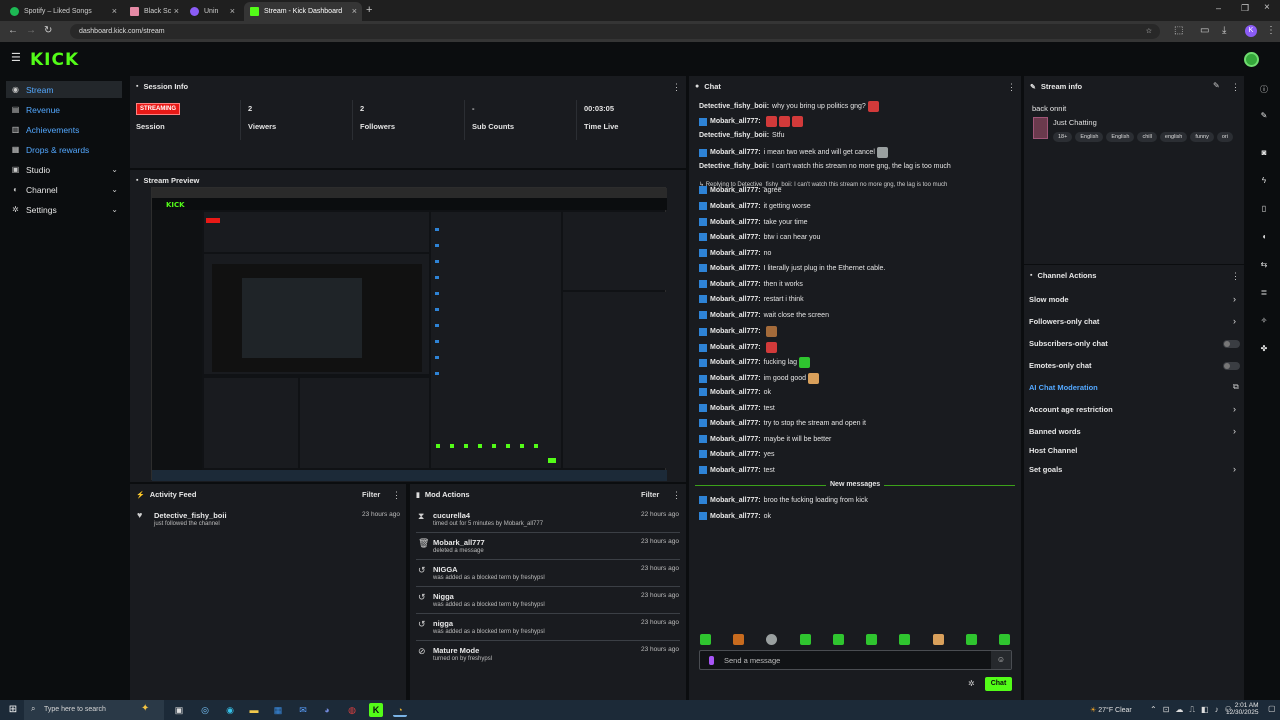  Describe the element at coordinates (1267, 7) in the screenshot. I see `close-window-button: ×` at that location.